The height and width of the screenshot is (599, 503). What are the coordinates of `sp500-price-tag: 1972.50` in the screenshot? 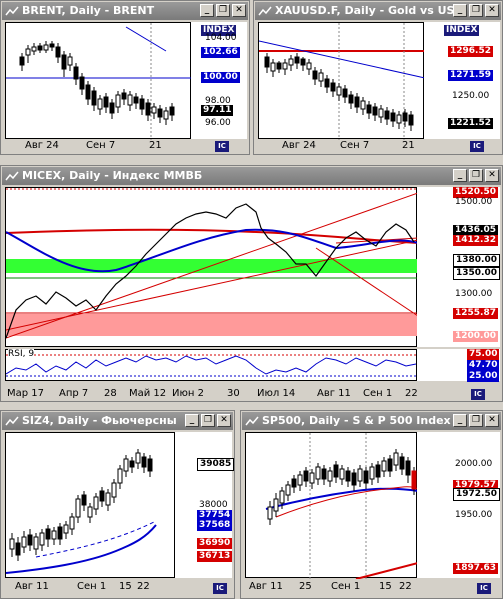 It's located at (476, 494).